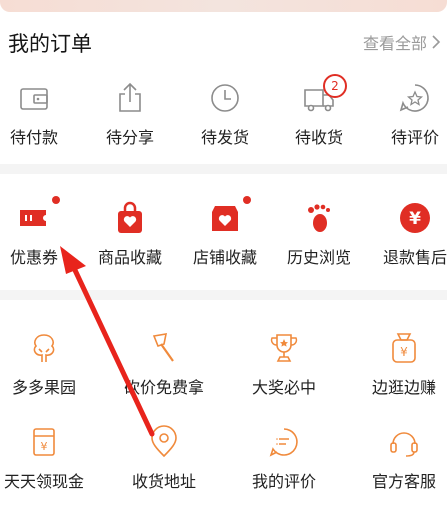  I want to click on tool-shipping-address-label: 收货地址, so click(163, 481).